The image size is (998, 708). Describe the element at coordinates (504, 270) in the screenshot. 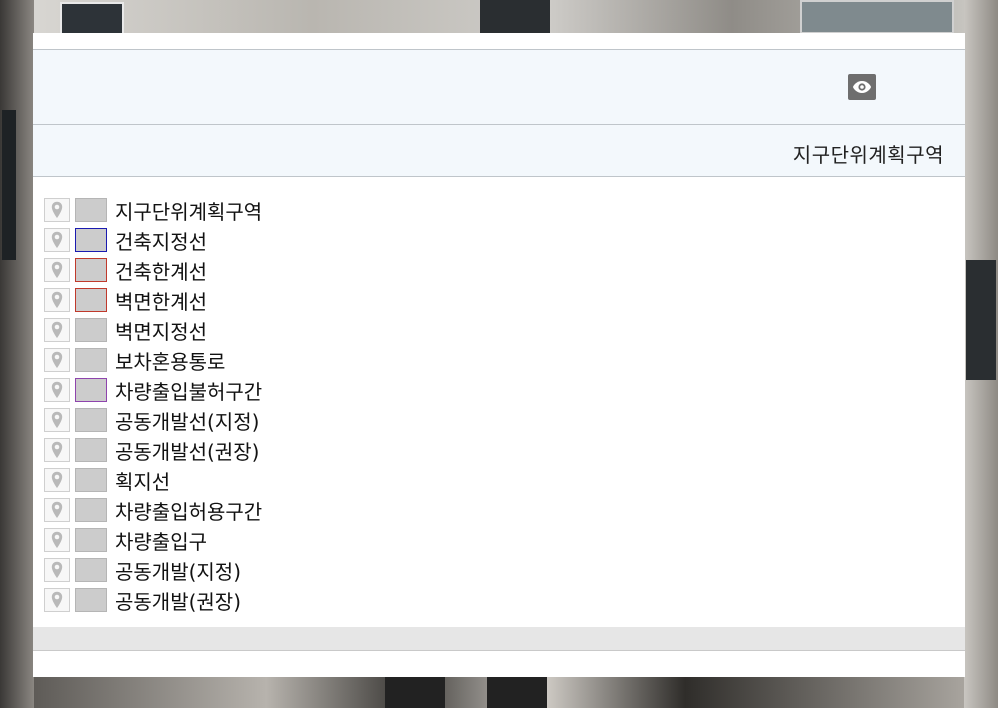

I see `legend-item: 건축한계선` at that location.